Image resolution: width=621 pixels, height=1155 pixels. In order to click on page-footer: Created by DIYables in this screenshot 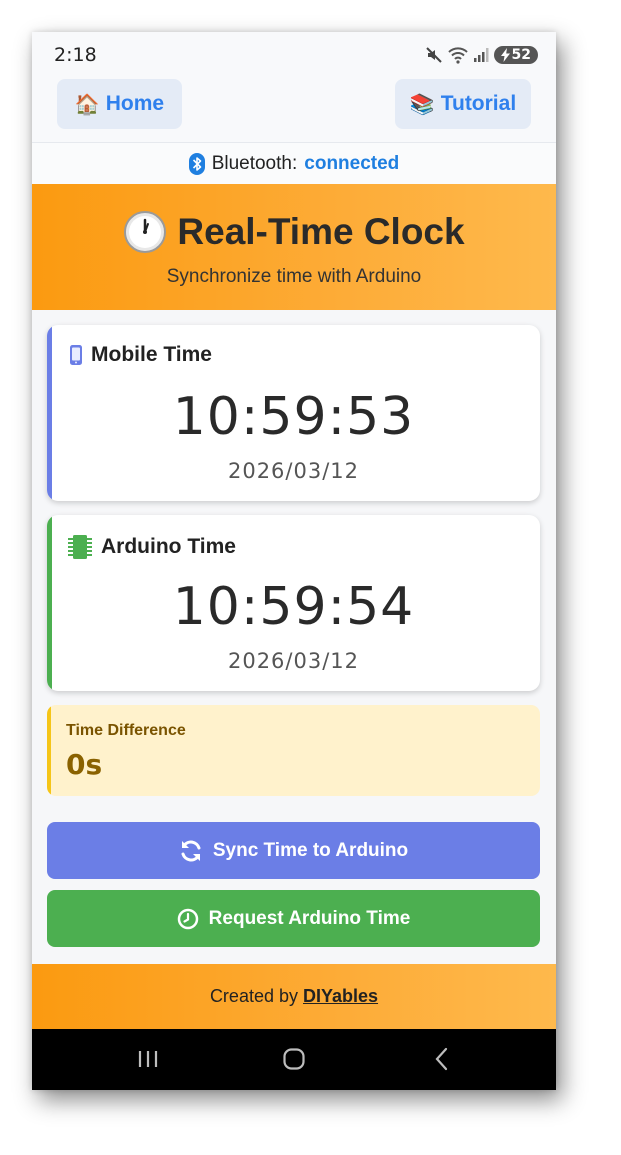, I will do `click(294, 996)`.